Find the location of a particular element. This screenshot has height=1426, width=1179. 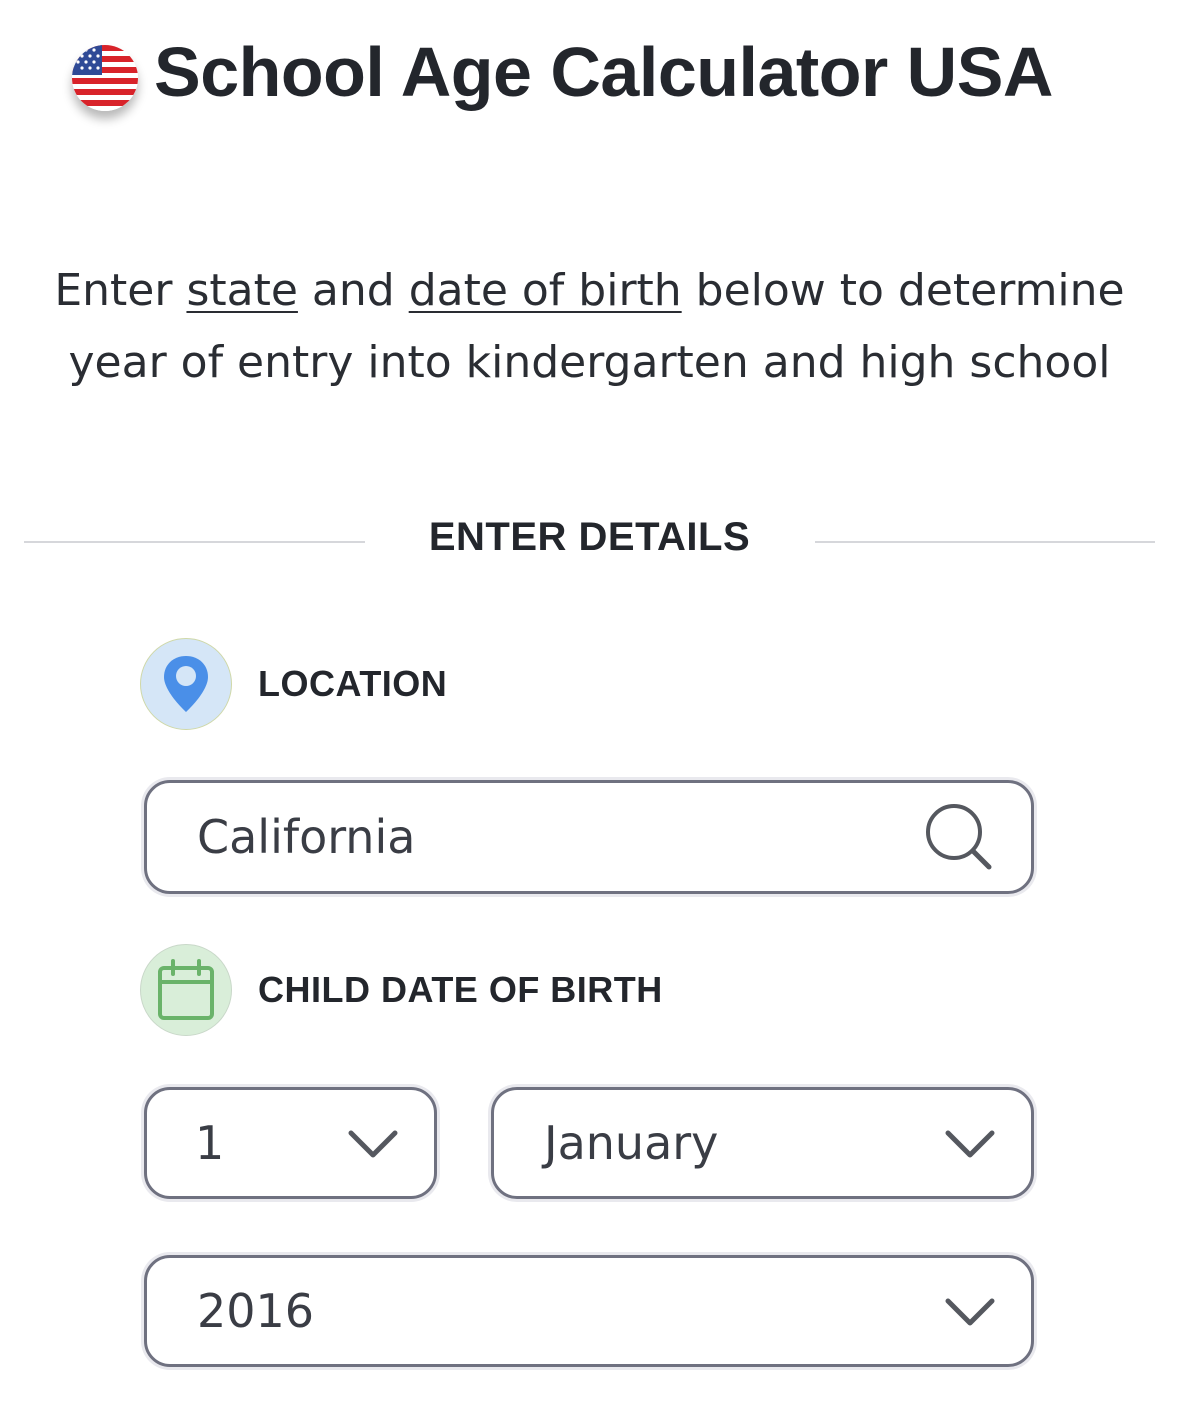

dob-label-row: CHILD DATE OF BIRTH is located at coordinates (401, 990).